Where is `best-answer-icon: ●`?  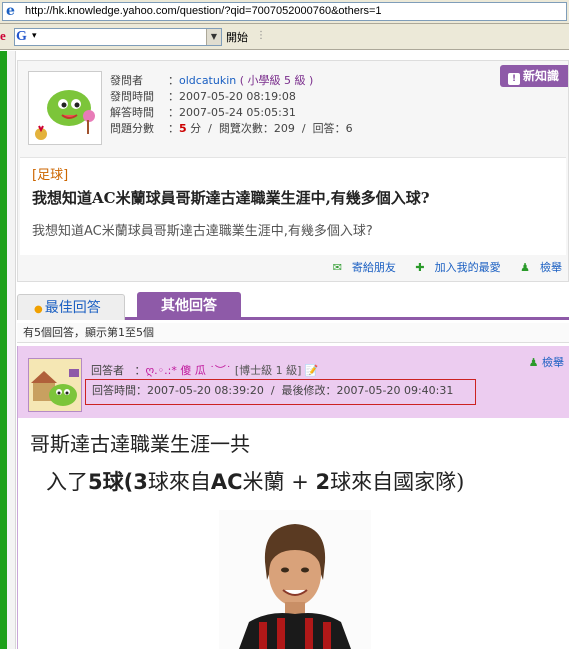
best-answer-icon: ● is located at coordinates (38, 309).